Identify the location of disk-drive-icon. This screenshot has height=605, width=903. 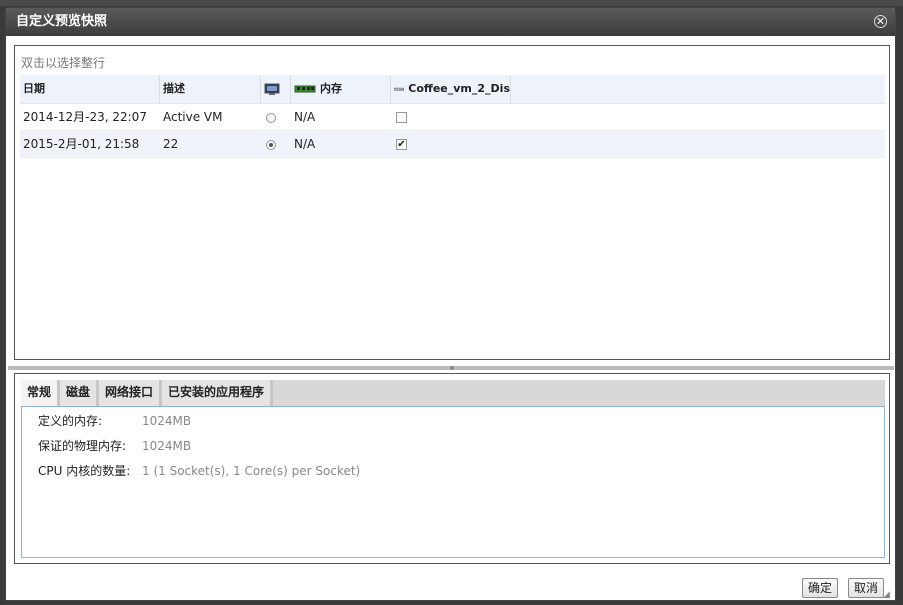
(399, 89).